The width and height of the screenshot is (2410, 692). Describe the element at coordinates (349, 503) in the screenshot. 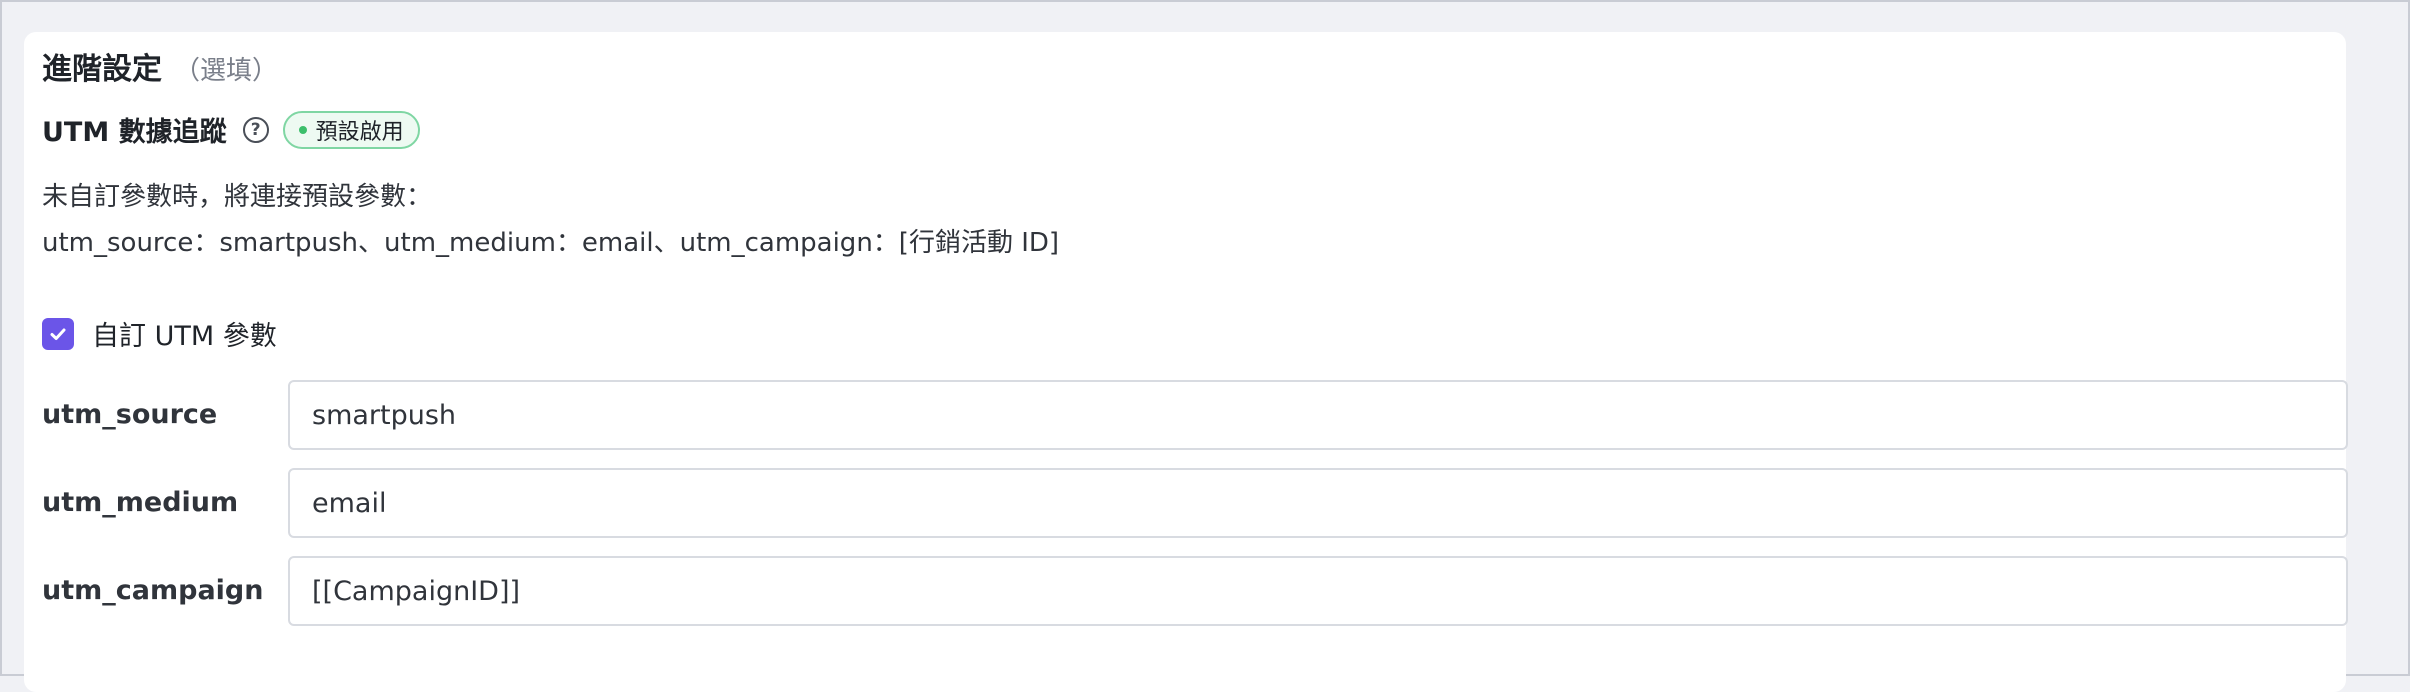

I see `utm-medium-value: email` at that location.